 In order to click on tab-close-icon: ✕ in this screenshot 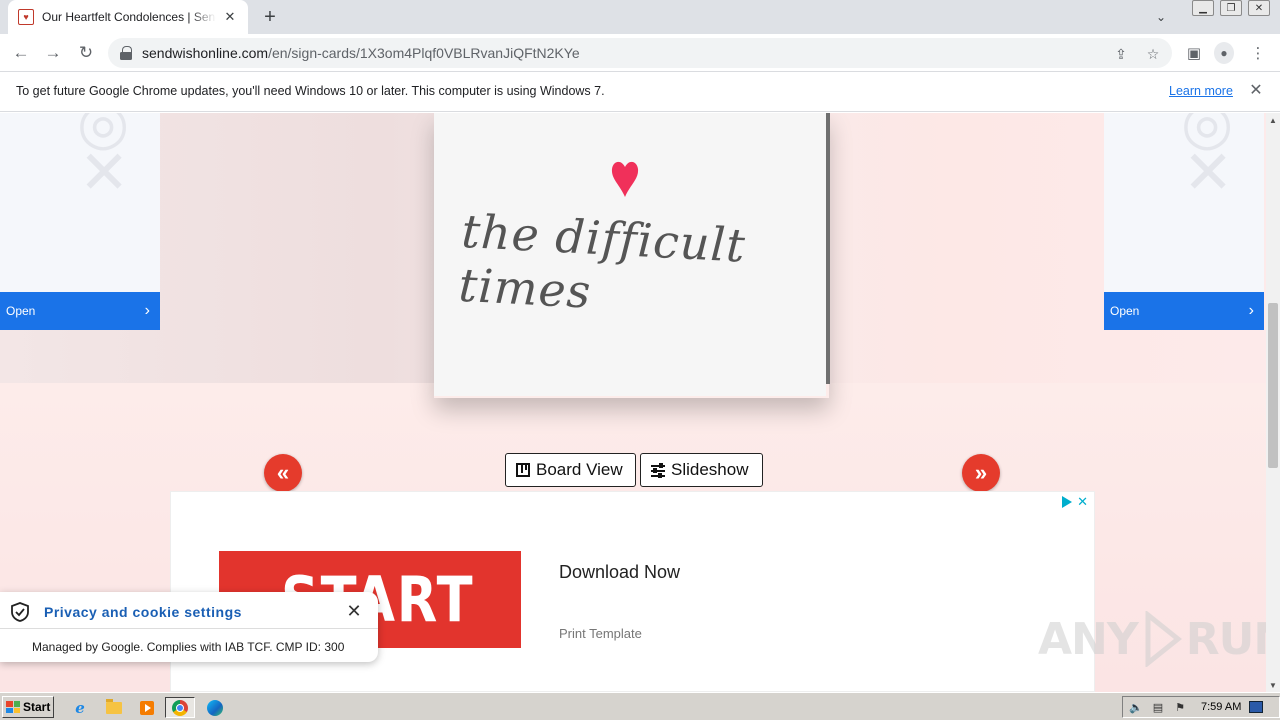, I will do `click(230, 17)`.